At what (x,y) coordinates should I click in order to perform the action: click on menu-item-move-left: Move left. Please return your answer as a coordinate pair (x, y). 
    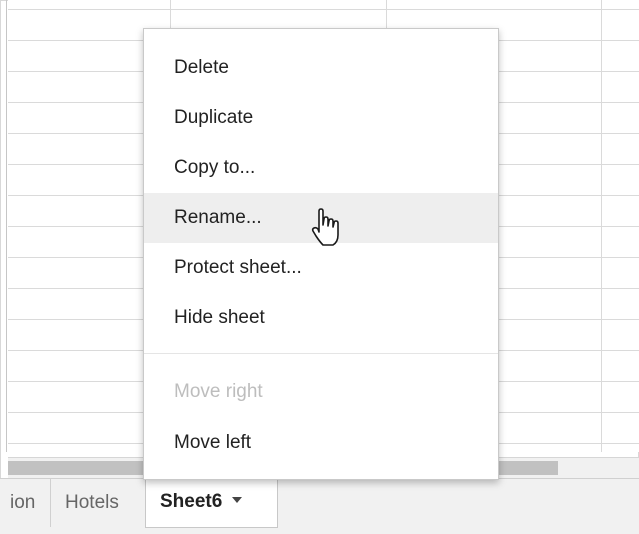
    Looking at the image, I should click on (321, 443).